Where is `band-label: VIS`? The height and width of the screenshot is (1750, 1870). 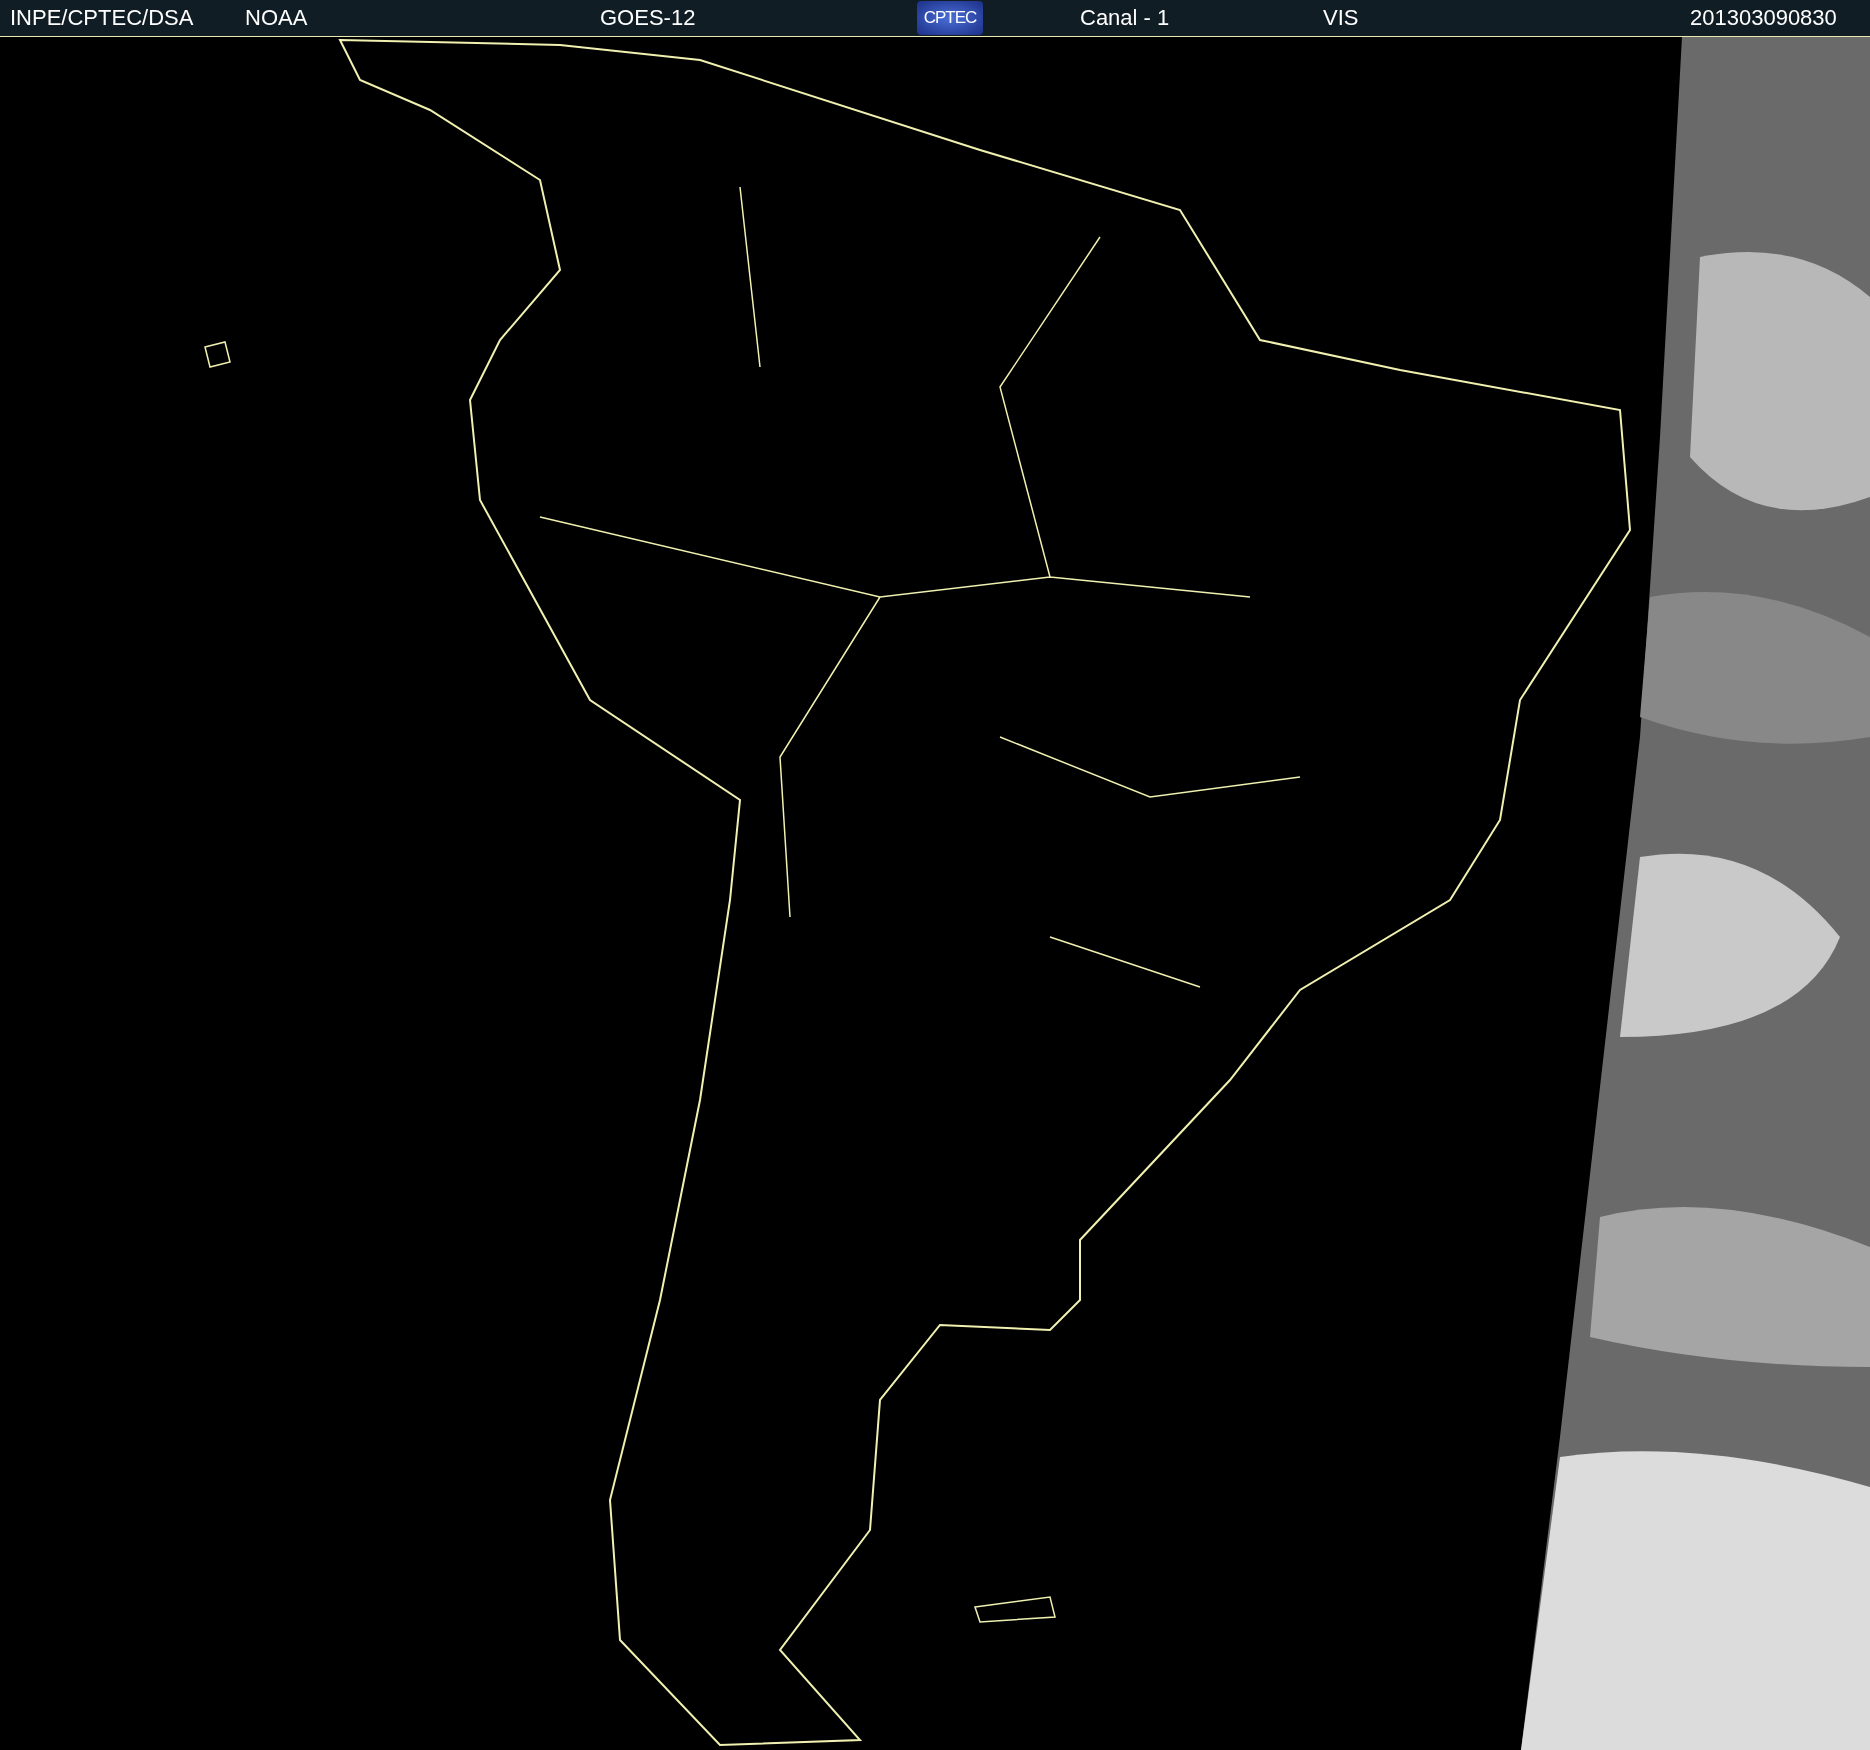
band-label: VIS is located at coordinates (1341, 18).